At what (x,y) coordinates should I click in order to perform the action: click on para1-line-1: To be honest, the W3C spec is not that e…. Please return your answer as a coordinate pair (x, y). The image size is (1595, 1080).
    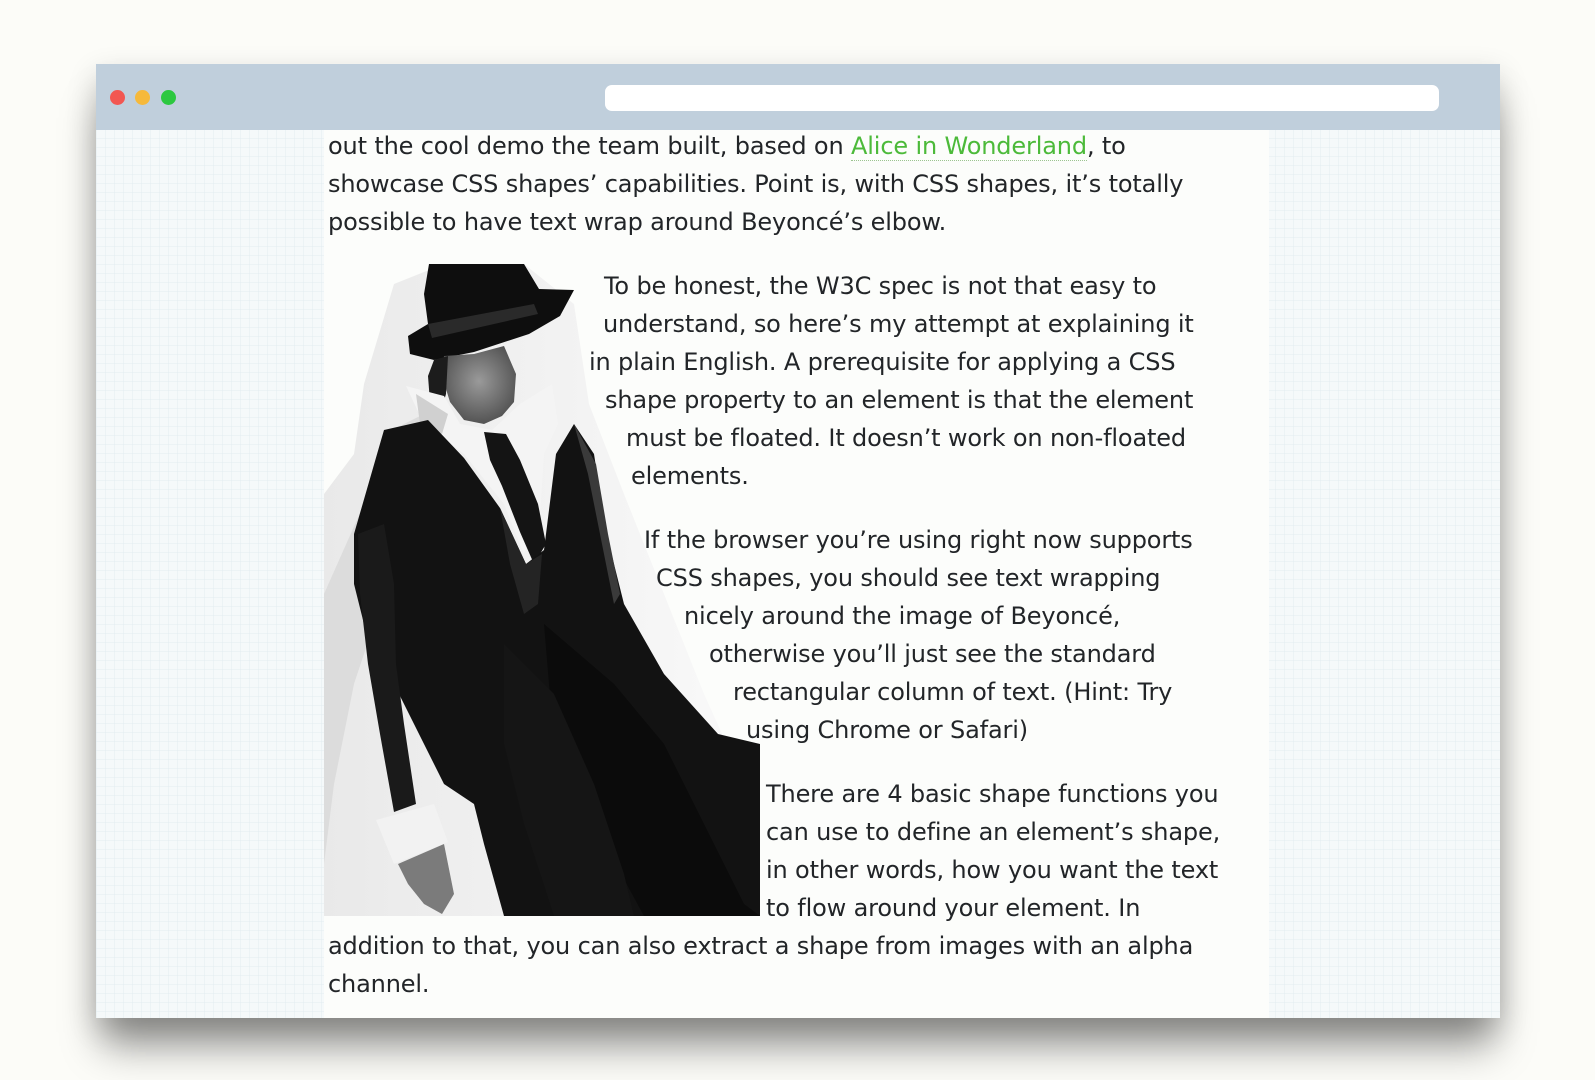
    Looking at the image, I should click on (880, 286).